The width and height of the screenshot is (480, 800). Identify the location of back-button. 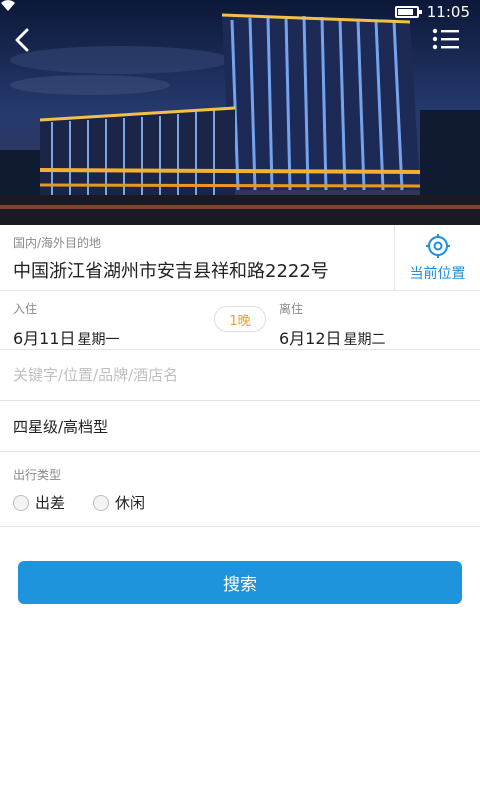
(30, 44).